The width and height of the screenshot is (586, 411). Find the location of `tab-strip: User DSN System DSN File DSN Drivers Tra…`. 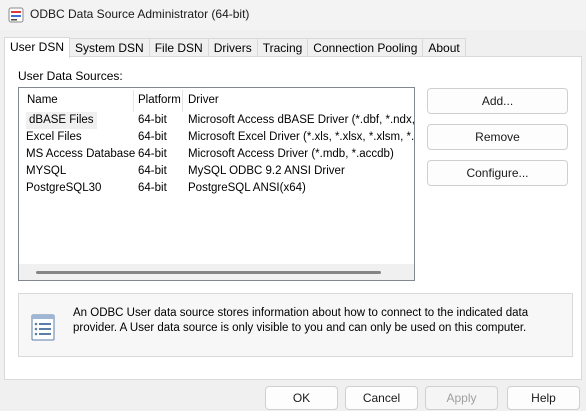

tab-strip: User DSN System DSN File DSN Drivers Tra… is located at coordinates (235, 47).